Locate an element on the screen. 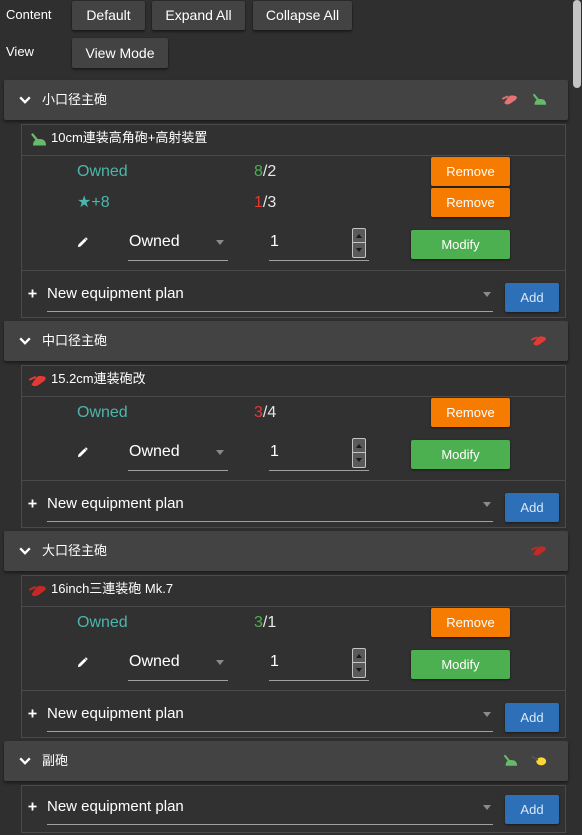  equipment-card: New equipment plan Add is located at coordinates (293, 809).